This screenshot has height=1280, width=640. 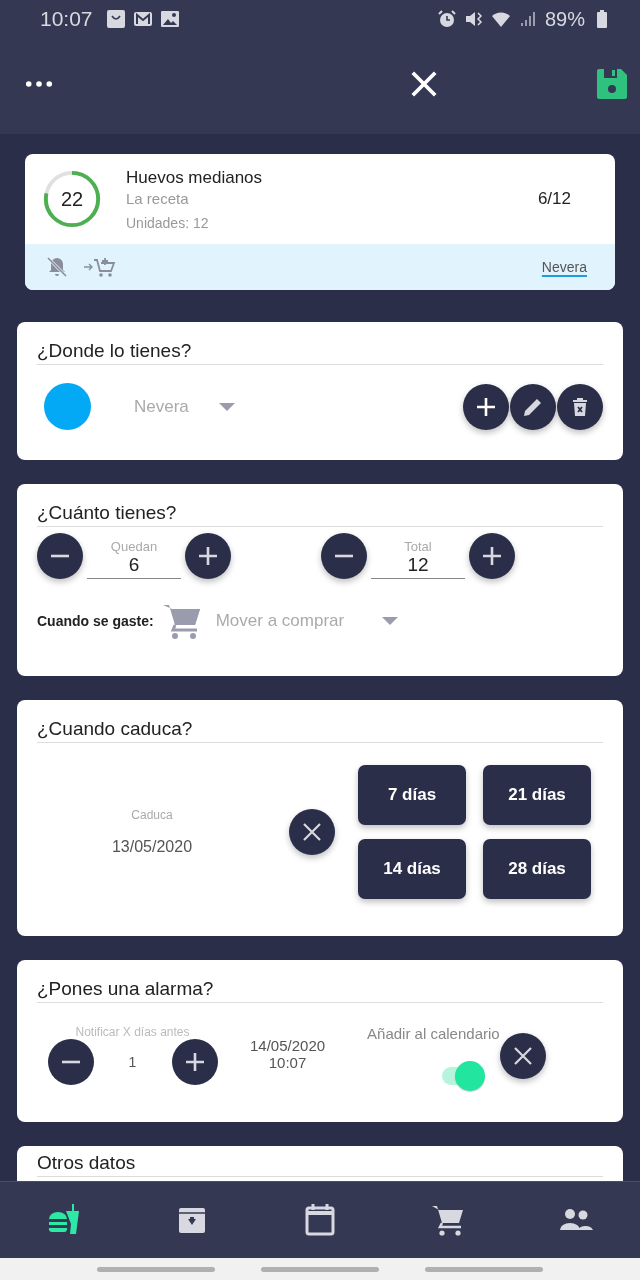 What do you see at coordinates (132, 1032) in the screenshot?
I see `notify-days-label: Notificar X días antes` at bounding box center [132, 1032].